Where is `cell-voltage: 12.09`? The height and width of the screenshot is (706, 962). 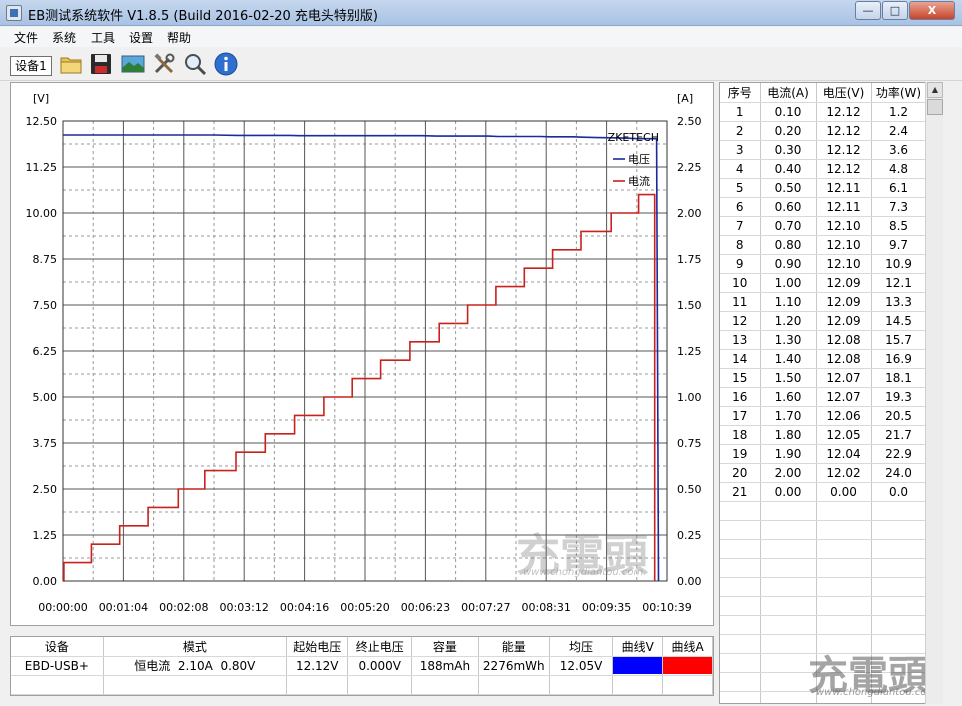
cell-voltage: 12.09 is located at coordinates (844, 302).